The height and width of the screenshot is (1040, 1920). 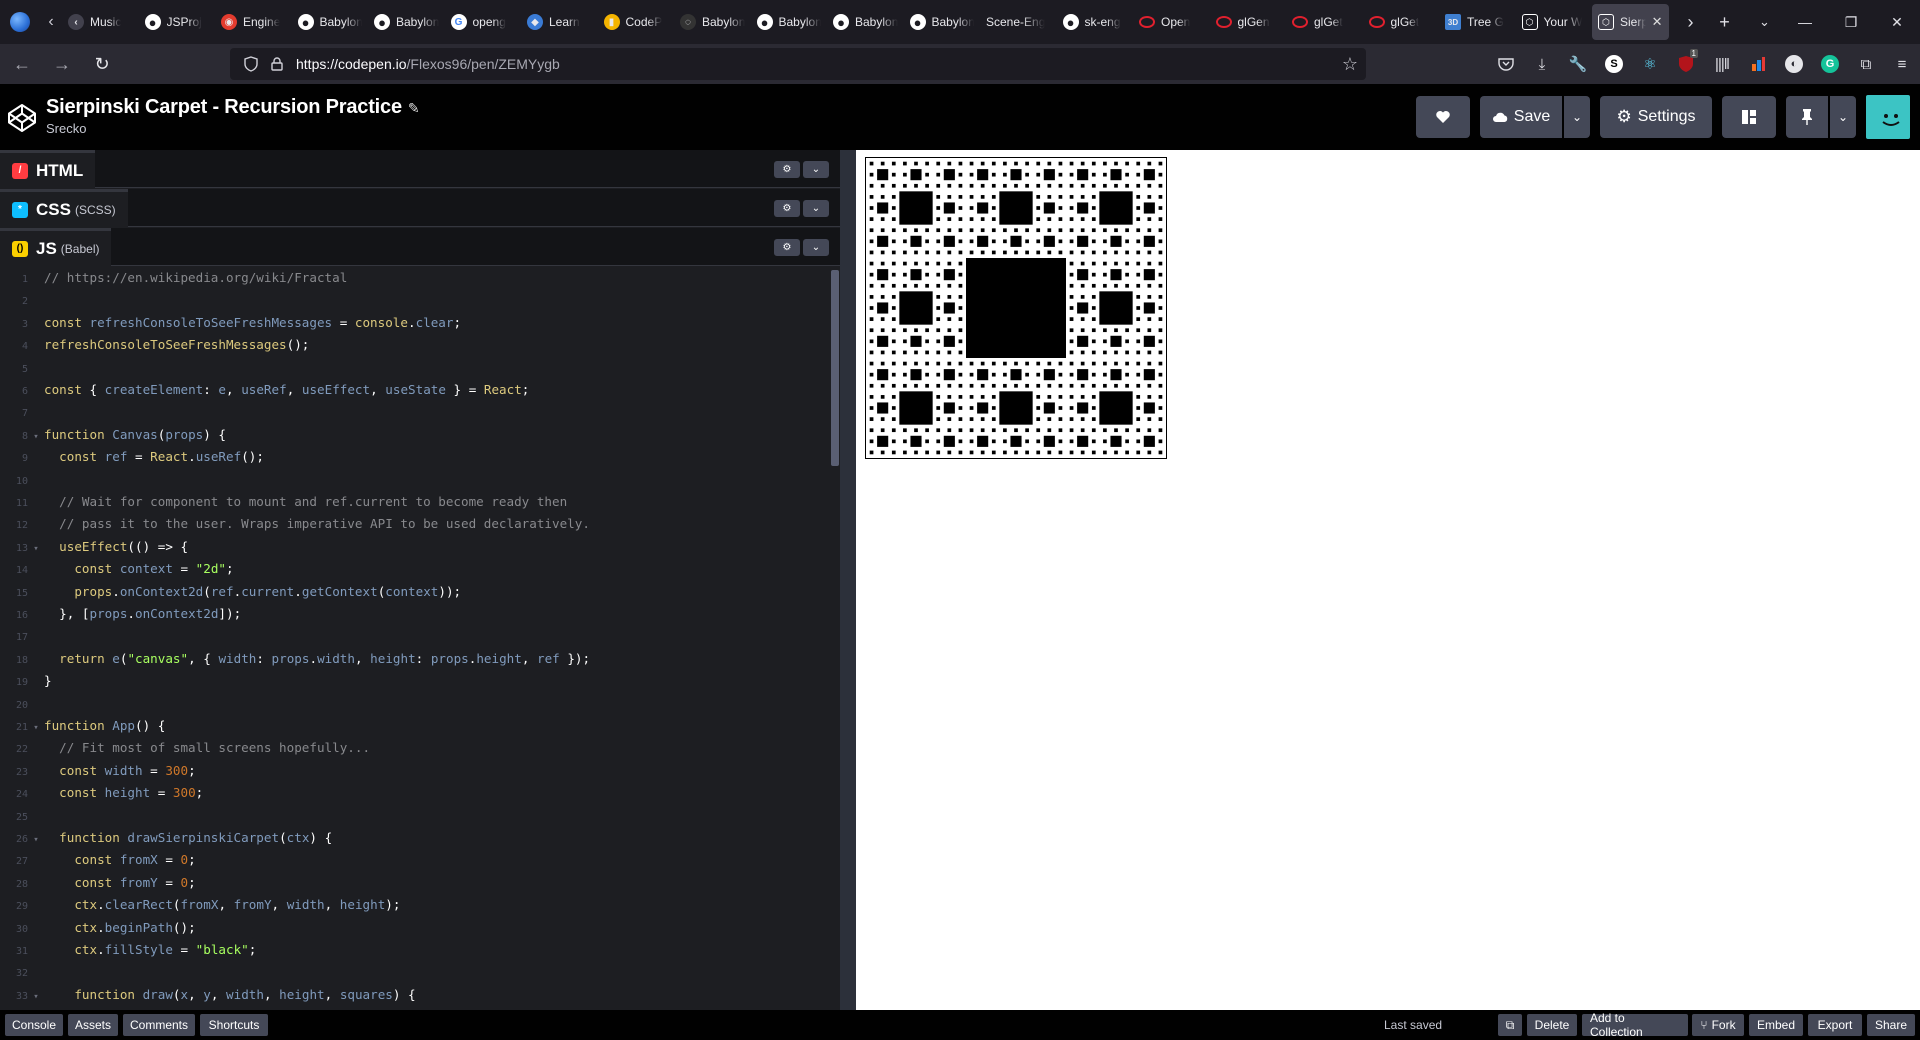 What do you see at coordinates (253, 22) in the screenshot?
I see `browser-tab: ◉ Engine` at bounding box center [253, 22].